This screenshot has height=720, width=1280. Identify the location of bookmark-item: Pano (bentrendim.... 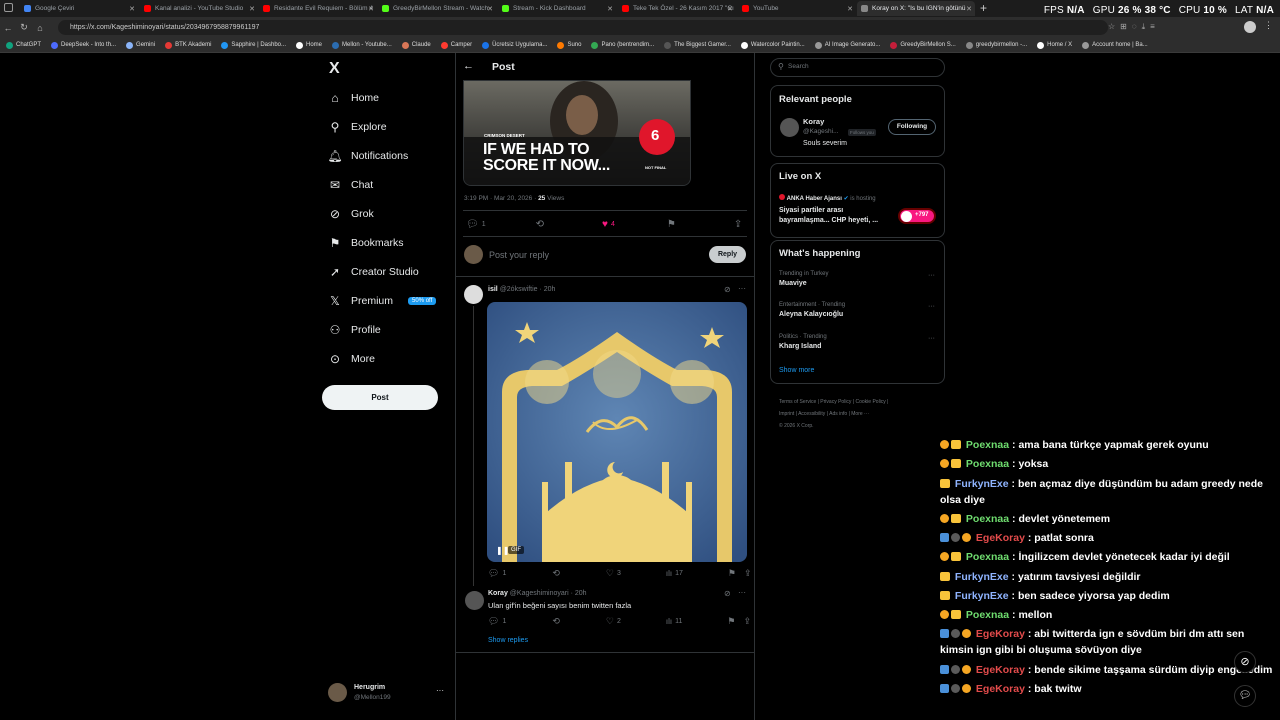
(622, 45).